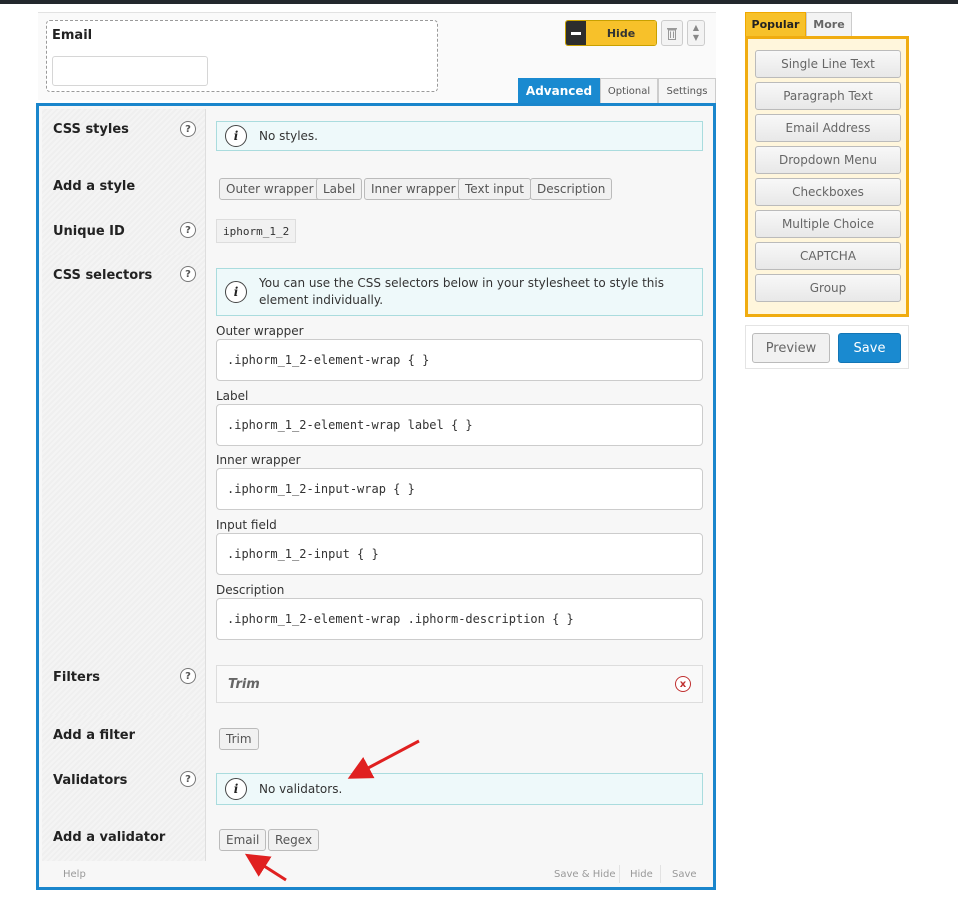 Image resolution: width=958 pixels, height=908 pixels. Describe the element at coordinates (130, 71) in the screenshot. I see `email-preview-input` at that location.